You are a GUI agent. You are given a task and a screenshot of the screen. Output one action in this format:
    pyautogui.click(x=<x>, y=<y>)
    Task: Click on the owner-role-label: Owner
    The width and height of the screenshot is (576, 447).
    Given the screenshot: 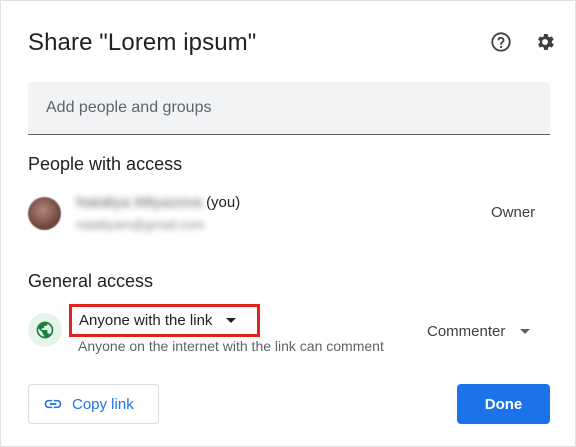 What is the action you would take?
    pyautogui.click(x=513, y=212)
    